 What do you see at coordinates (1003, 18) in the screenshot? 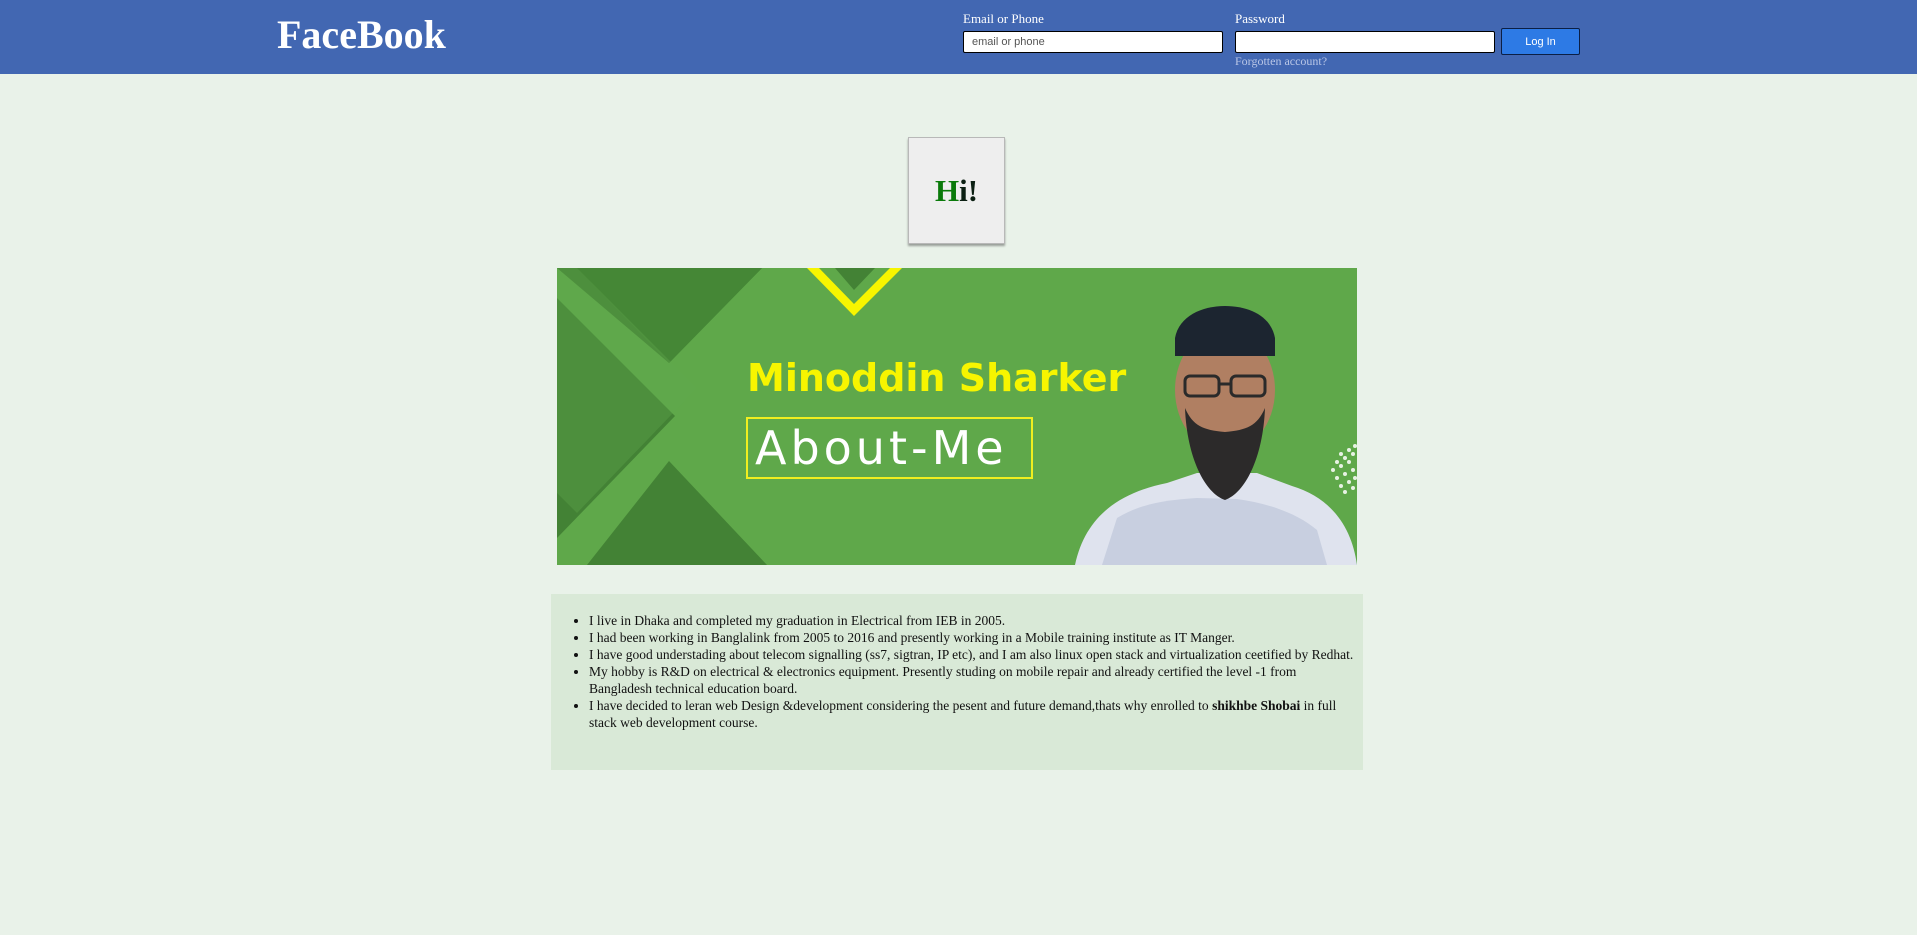
I see `email-label: Email or Phone` at bounding box center [1003, 18].